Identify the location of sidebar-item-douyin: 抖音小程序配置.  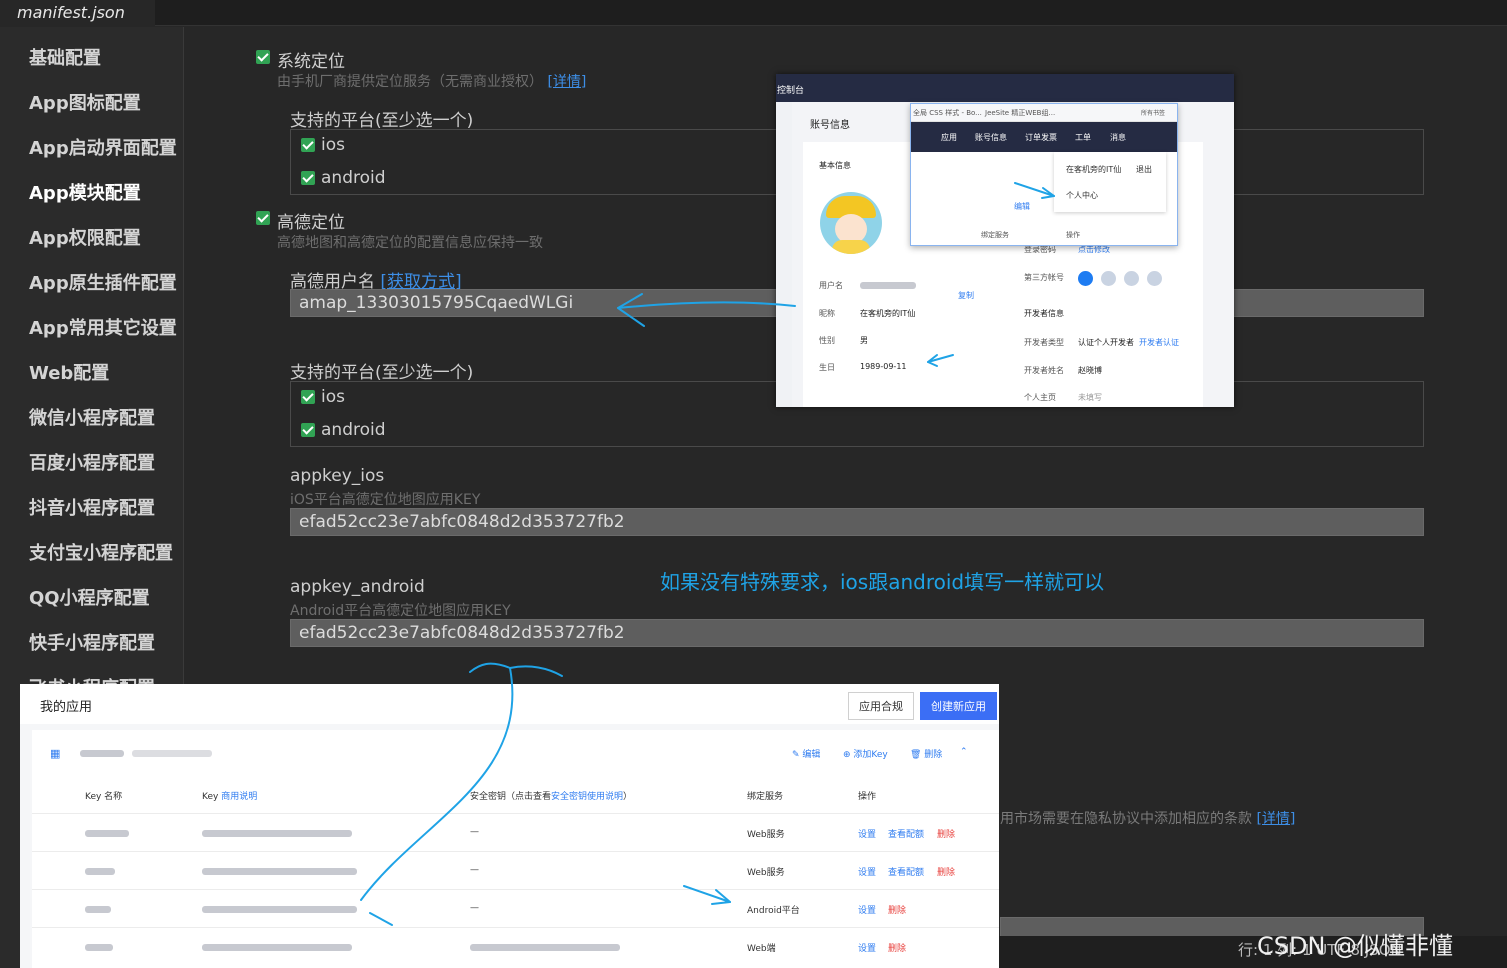
(92, 507).